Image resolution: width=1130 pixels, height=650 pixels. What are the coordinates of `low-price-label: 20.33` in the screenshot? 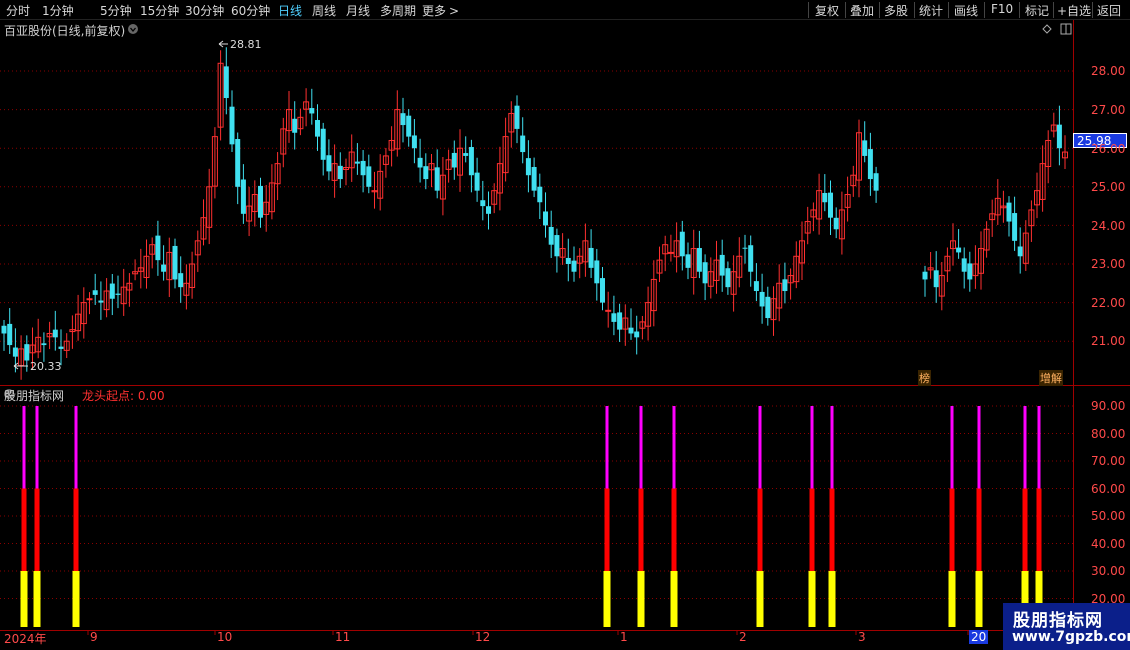 It's located at (46, 366).